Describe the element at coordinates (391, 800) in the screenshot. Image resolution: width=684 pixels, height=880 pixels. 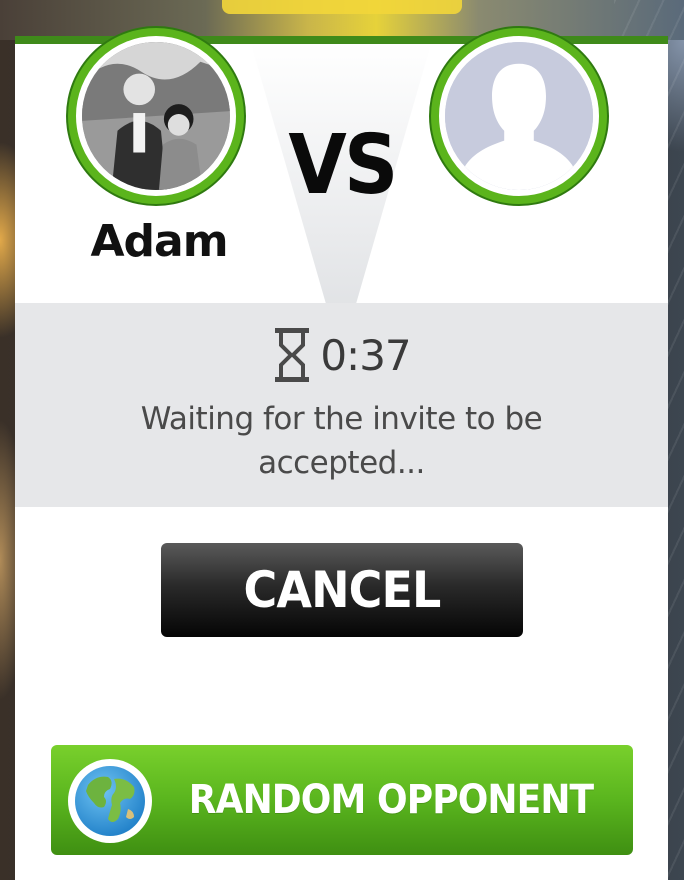
I see `random-opponent-label: RANDOM OPPONENT` at that location.